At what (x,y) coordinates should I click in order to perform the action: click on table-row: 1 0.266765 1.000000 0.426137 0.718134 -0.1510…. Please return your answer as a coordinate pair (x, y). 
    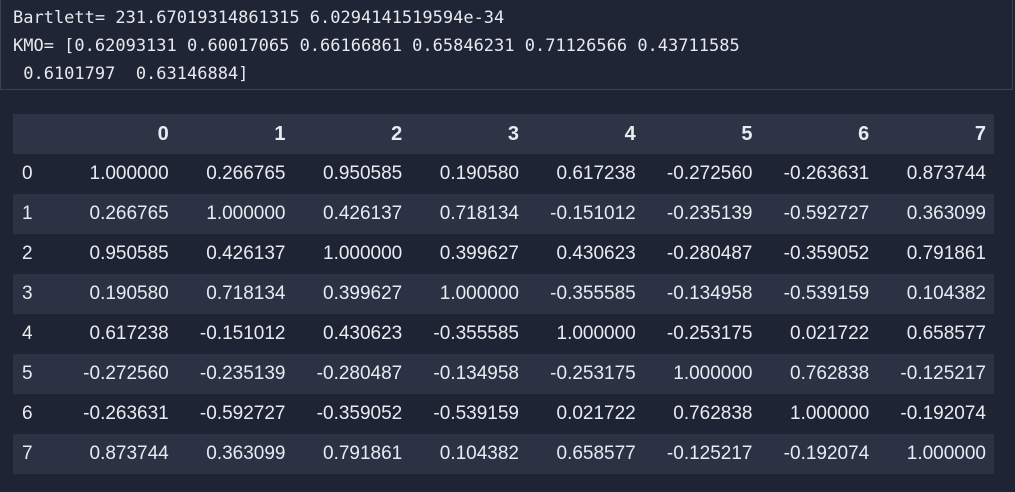
    Looking at the image, I should click on (503, 214).